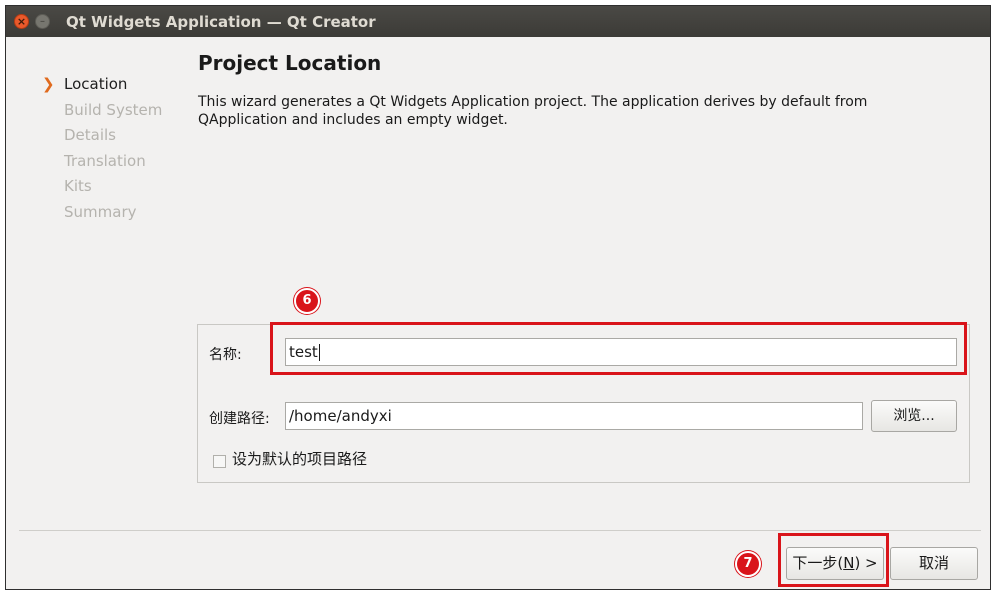 This screenshot has height=595, width=998. I want to click on annotation-marker-7: 7, so click(748, 564).